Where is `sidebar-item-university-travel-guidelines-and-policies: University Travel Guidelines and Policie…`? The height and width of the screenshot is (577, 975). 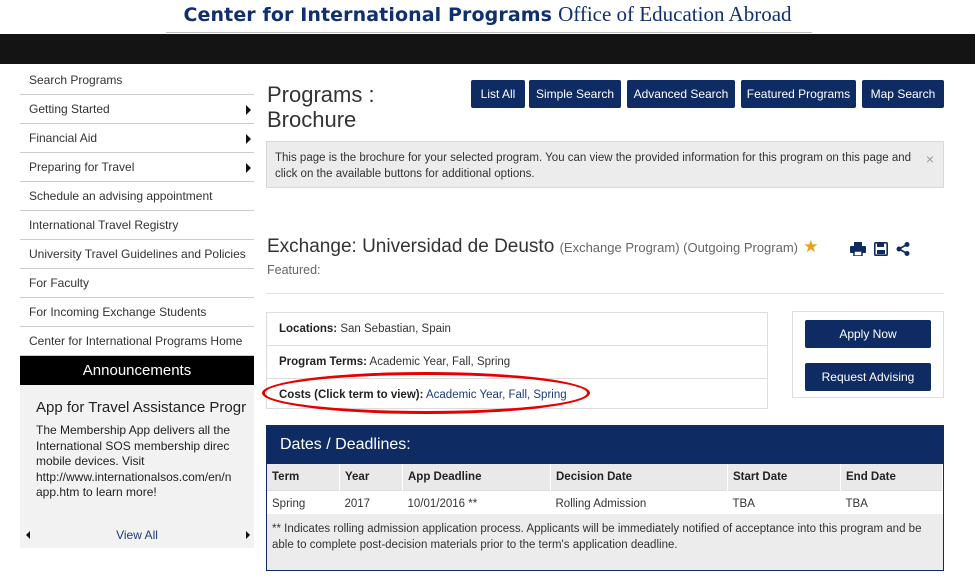 sidebar-item-university-travel-guidelines-and-policies: University Travel Guidelines and Policie… is located at coordinates (137, 254).